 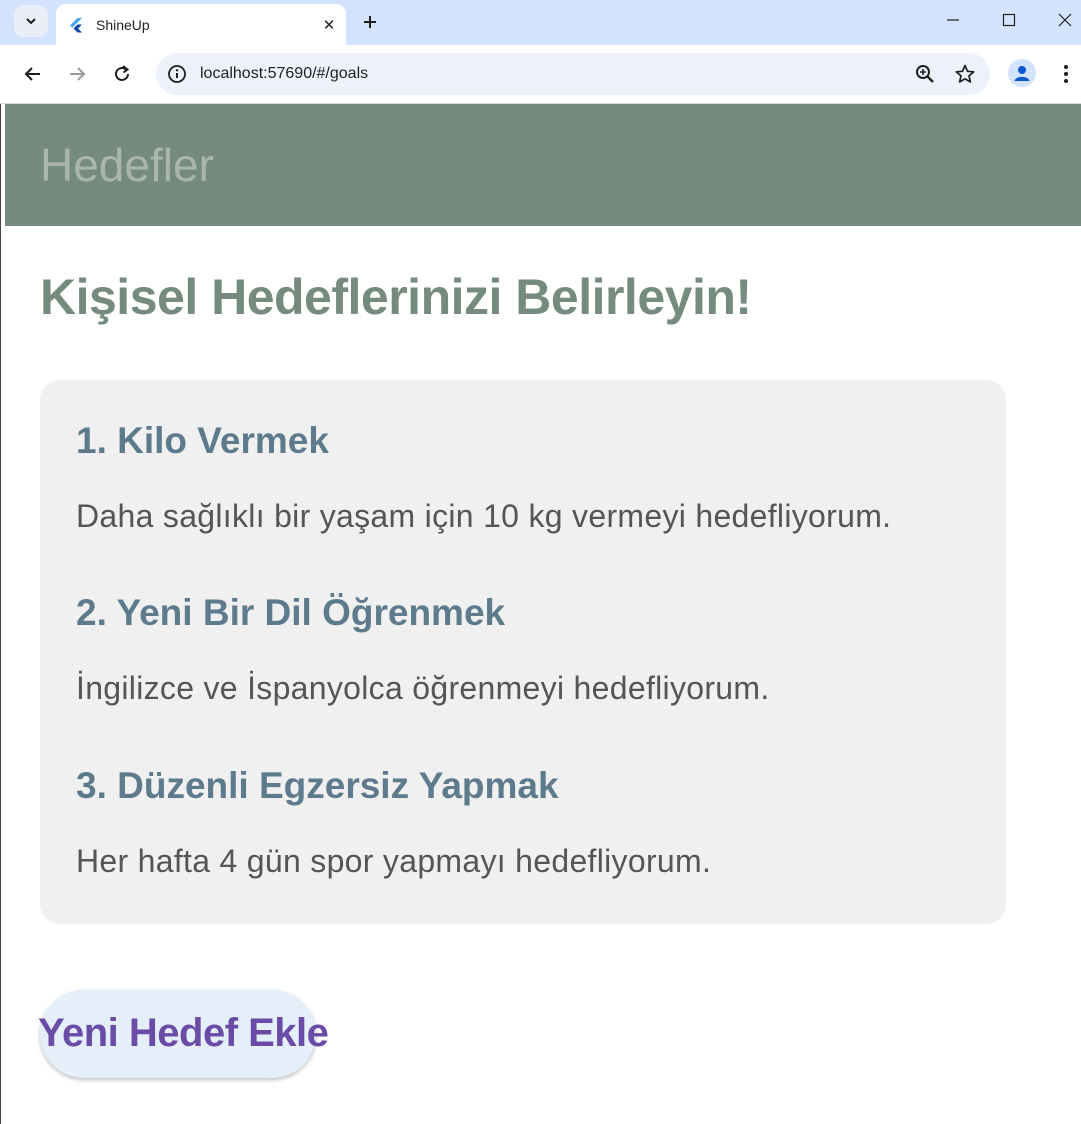 I want to click on more-vert-icon, so click(x=1066, y=74).